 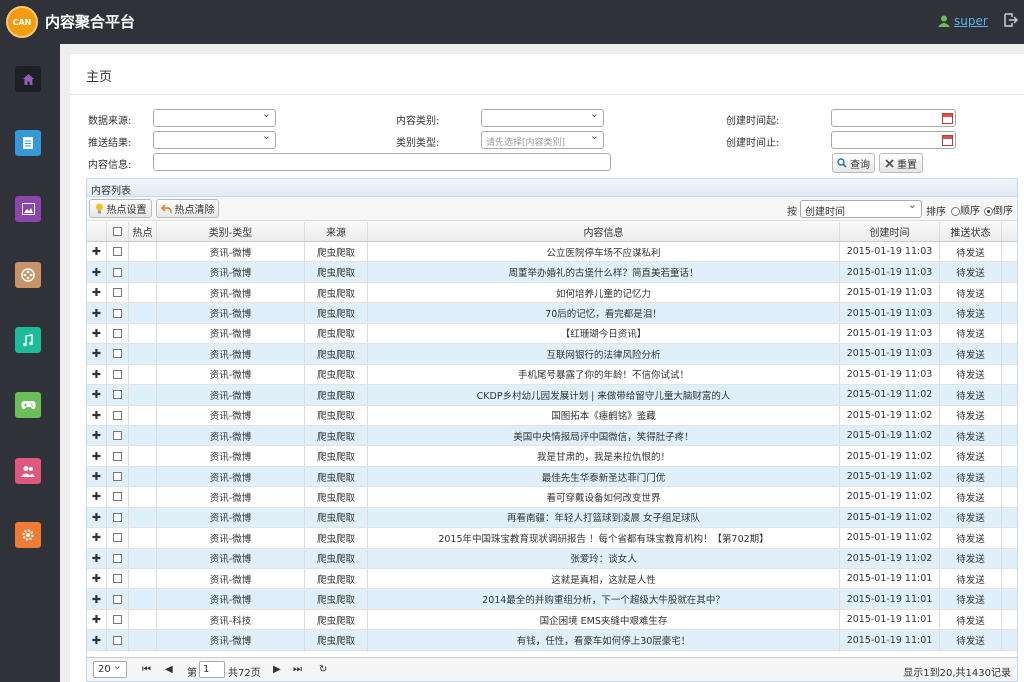 What do you see at coordinates (28, 209) in the screenshot?
I see `sidebar-item-images` at bounding box center [28, 209].